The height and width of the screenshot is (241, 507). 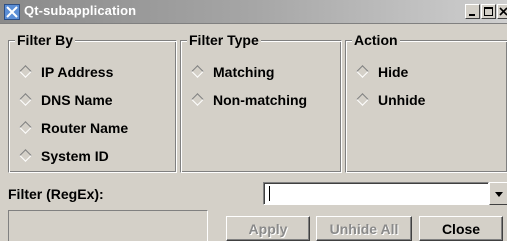 What do you see at coordinates (253, 12) in the screenshot?
I see `title-bar: Qt-subapplication` at bounding box center [253, 12].